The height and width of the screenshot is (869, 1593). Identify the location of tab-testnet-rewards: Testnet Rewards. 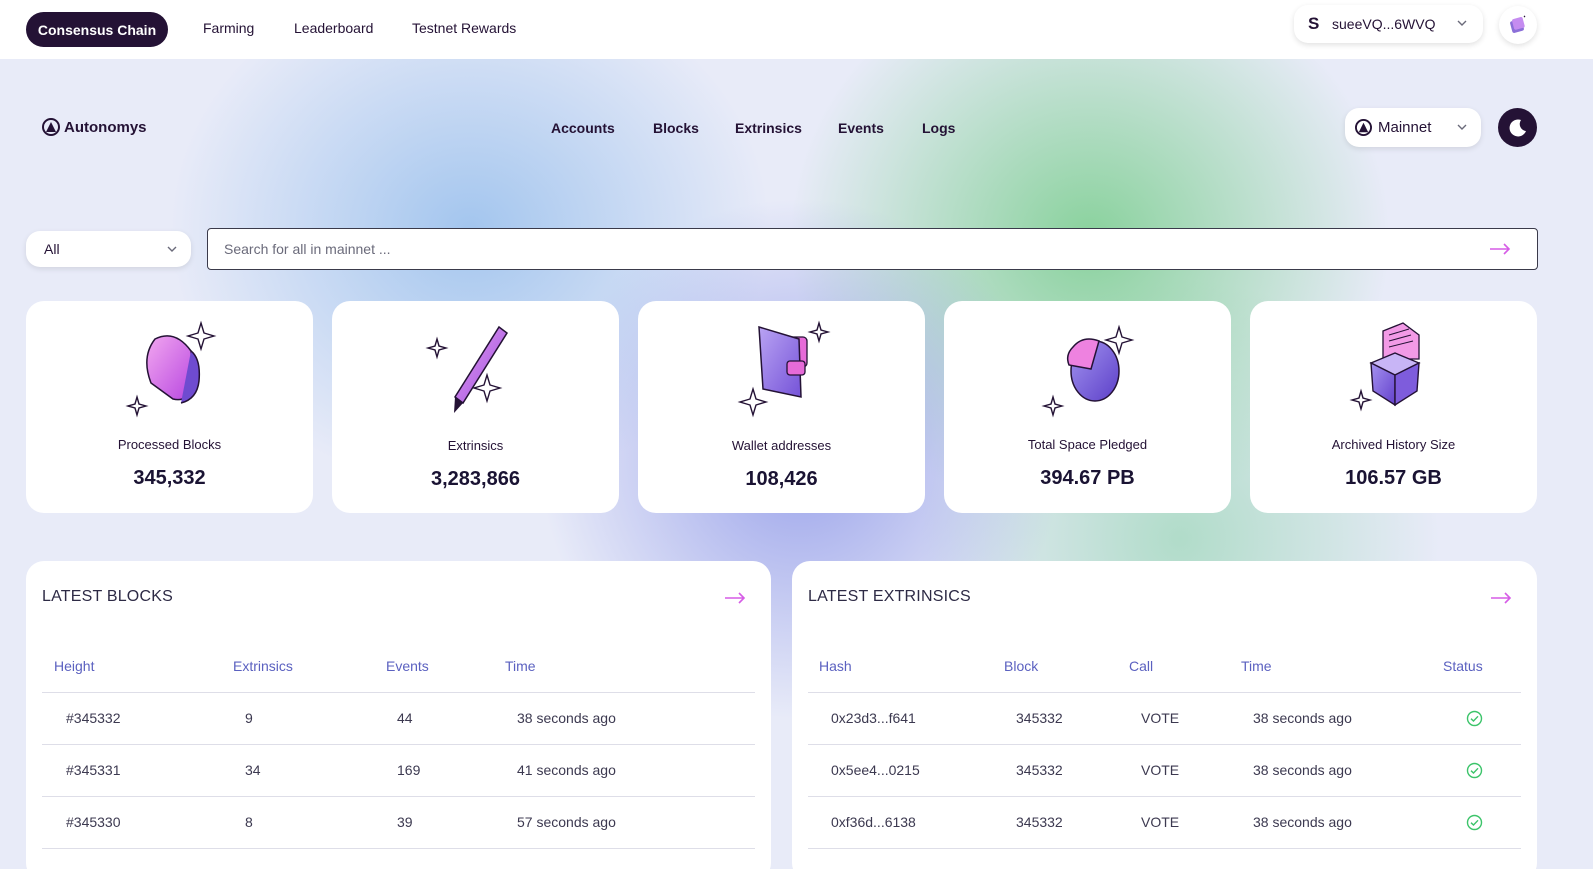
(464, 28).